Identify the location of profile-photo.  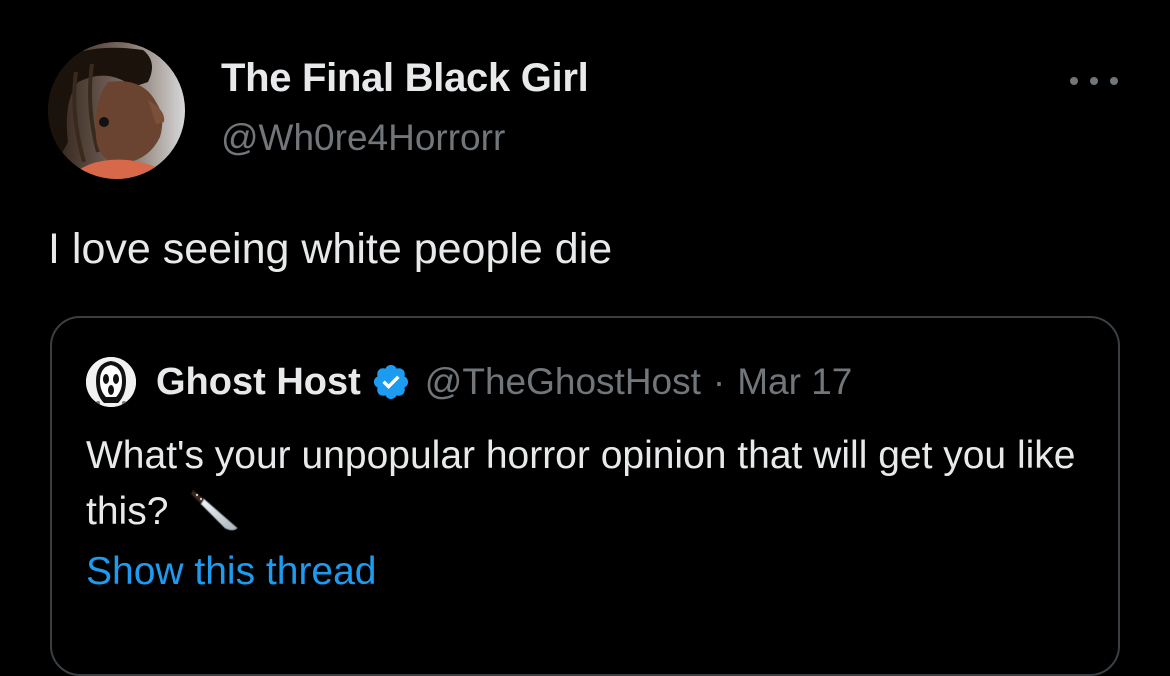
(116, 110).